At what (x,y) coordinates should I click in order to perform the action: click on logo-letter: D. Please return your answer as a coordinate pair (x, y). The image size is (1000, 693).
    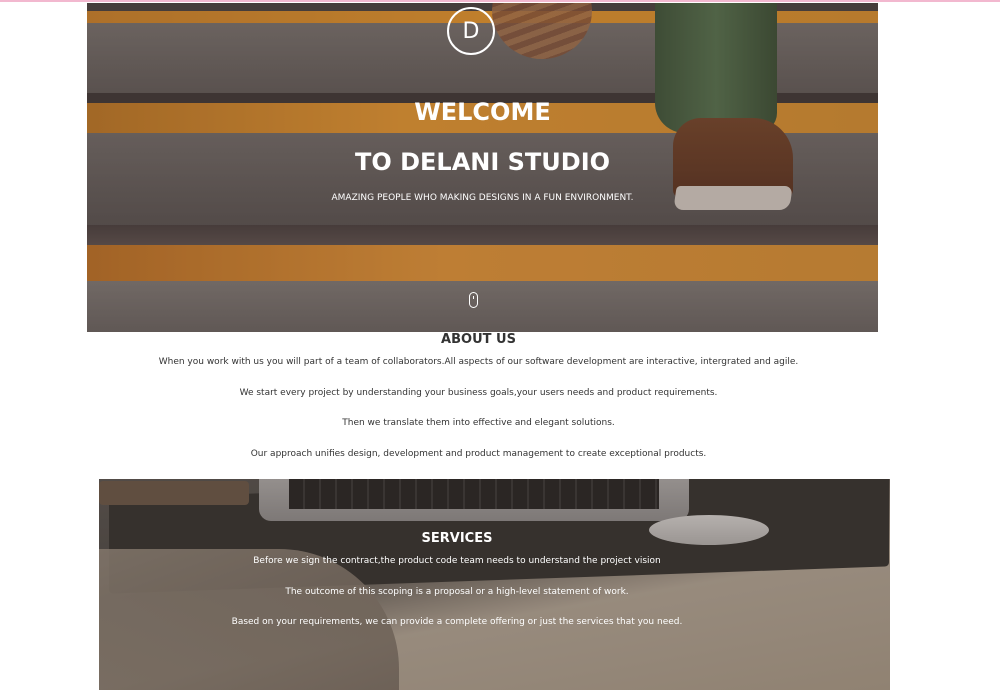
    Looking at the image, I should click on (471, 31).